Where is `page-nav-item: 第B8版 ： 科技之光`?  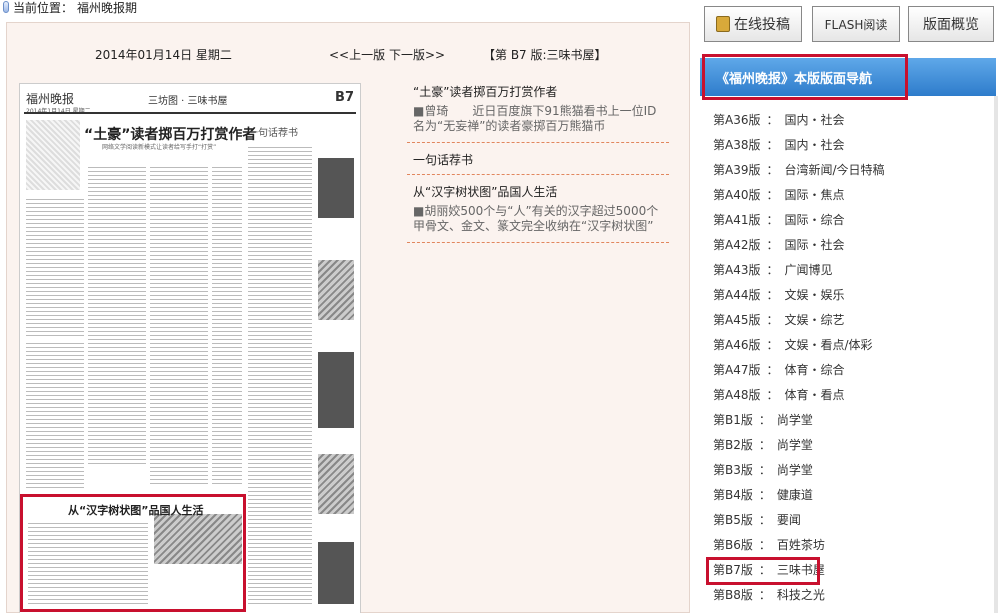
page-nav-item: 第B8版 ： 科技之光 is located at coordinates (853, 597).